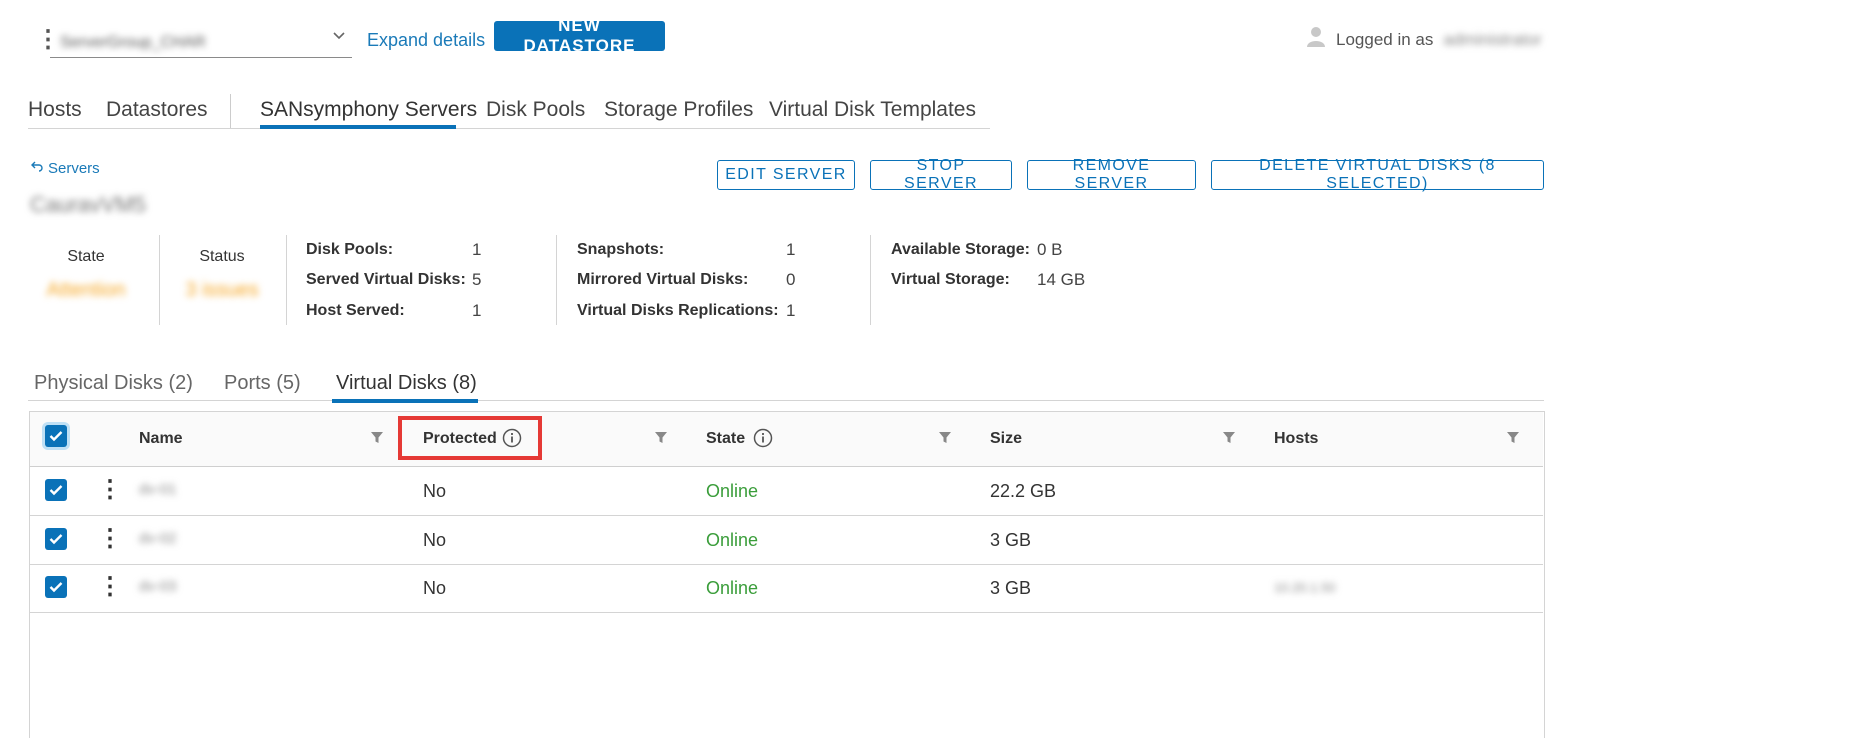 This screenshot has height=738, width=1864. What do you see at coordinates (158, 538) in the screenshot?
I see `row-name: dv-02` at bounding box center [158, 538].